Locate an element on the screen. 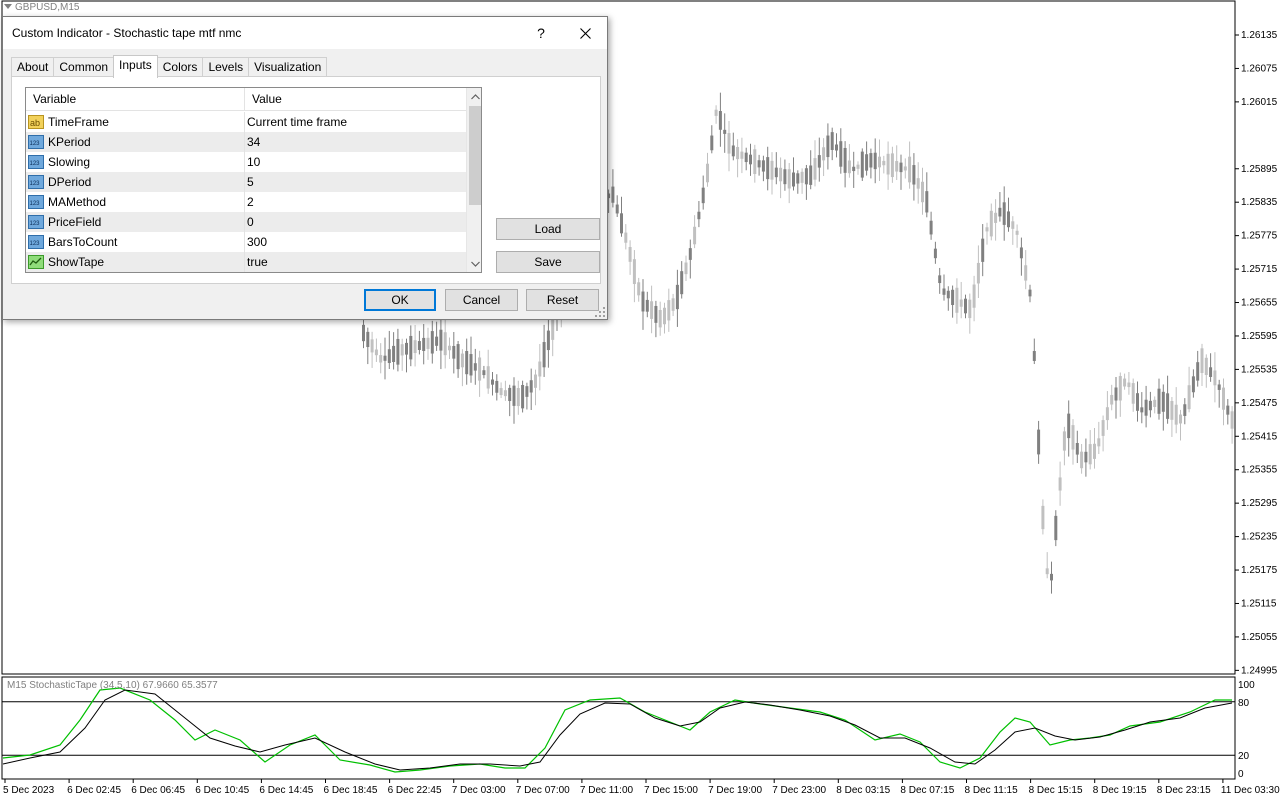 The height and width of the screenshot is (800, 1280). integer-123-icon: 123 is located at coordinates (36, 182).